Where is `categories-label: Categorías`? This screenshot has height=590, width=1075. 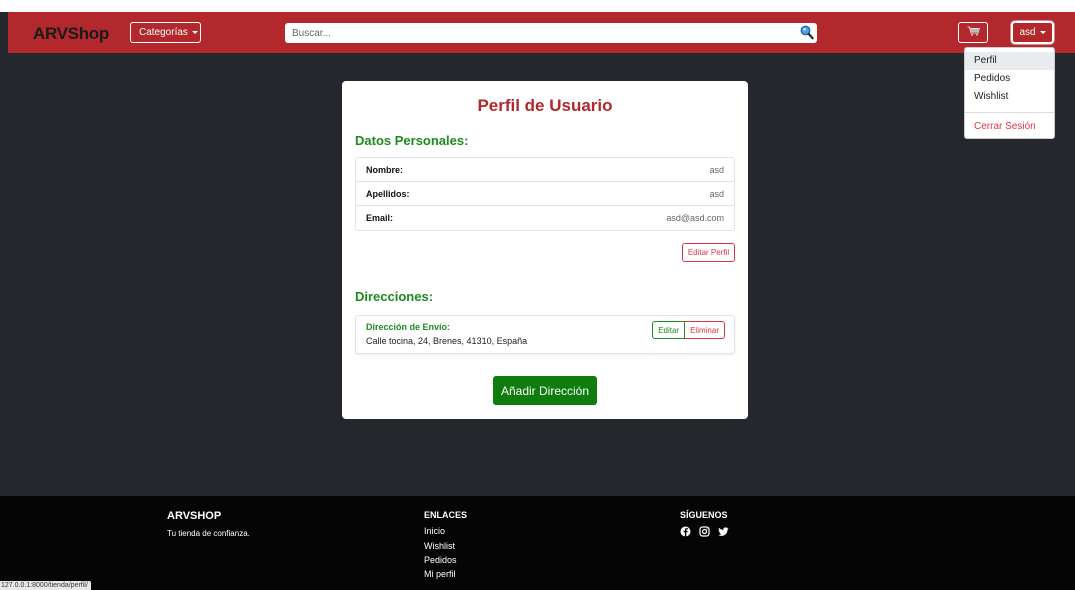
categories-label: Categorías is located at coordinates (163, 32).